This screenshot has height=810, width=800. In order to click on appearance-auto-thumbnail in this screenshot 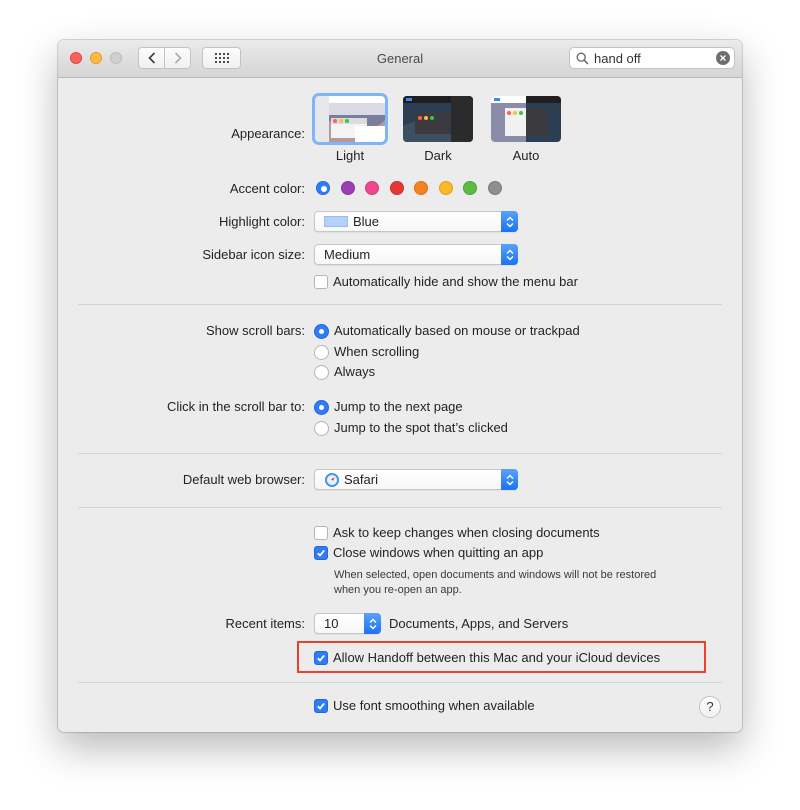, I will do `click(526, 119)`.